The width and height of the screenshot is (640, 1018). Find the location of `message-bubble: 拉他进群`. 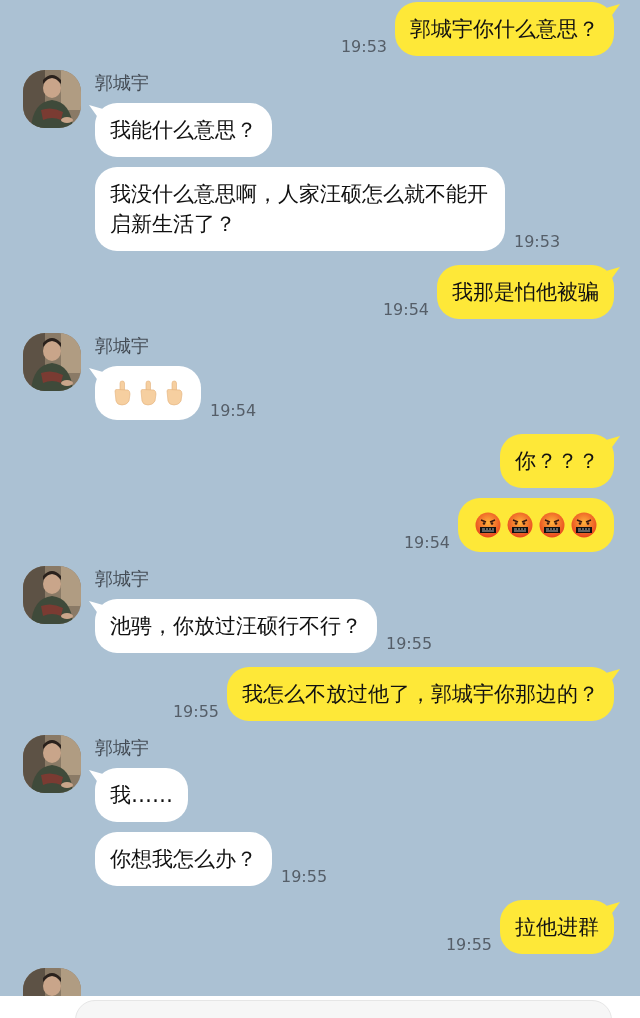

message-bubble: 拉他进群 is located at coordinates (557, 927).